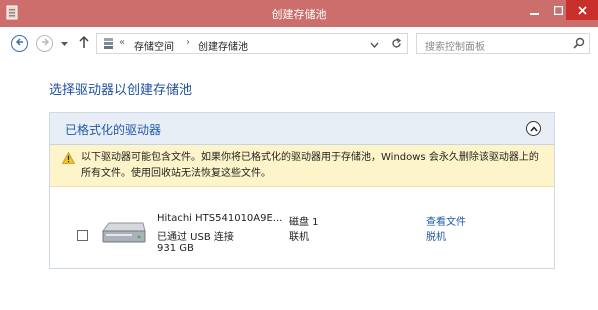 The width and height of the screenshot is (598, 310). I want to click on address-bar: « 存储空间 › 创建存储池, so click(252, 43).